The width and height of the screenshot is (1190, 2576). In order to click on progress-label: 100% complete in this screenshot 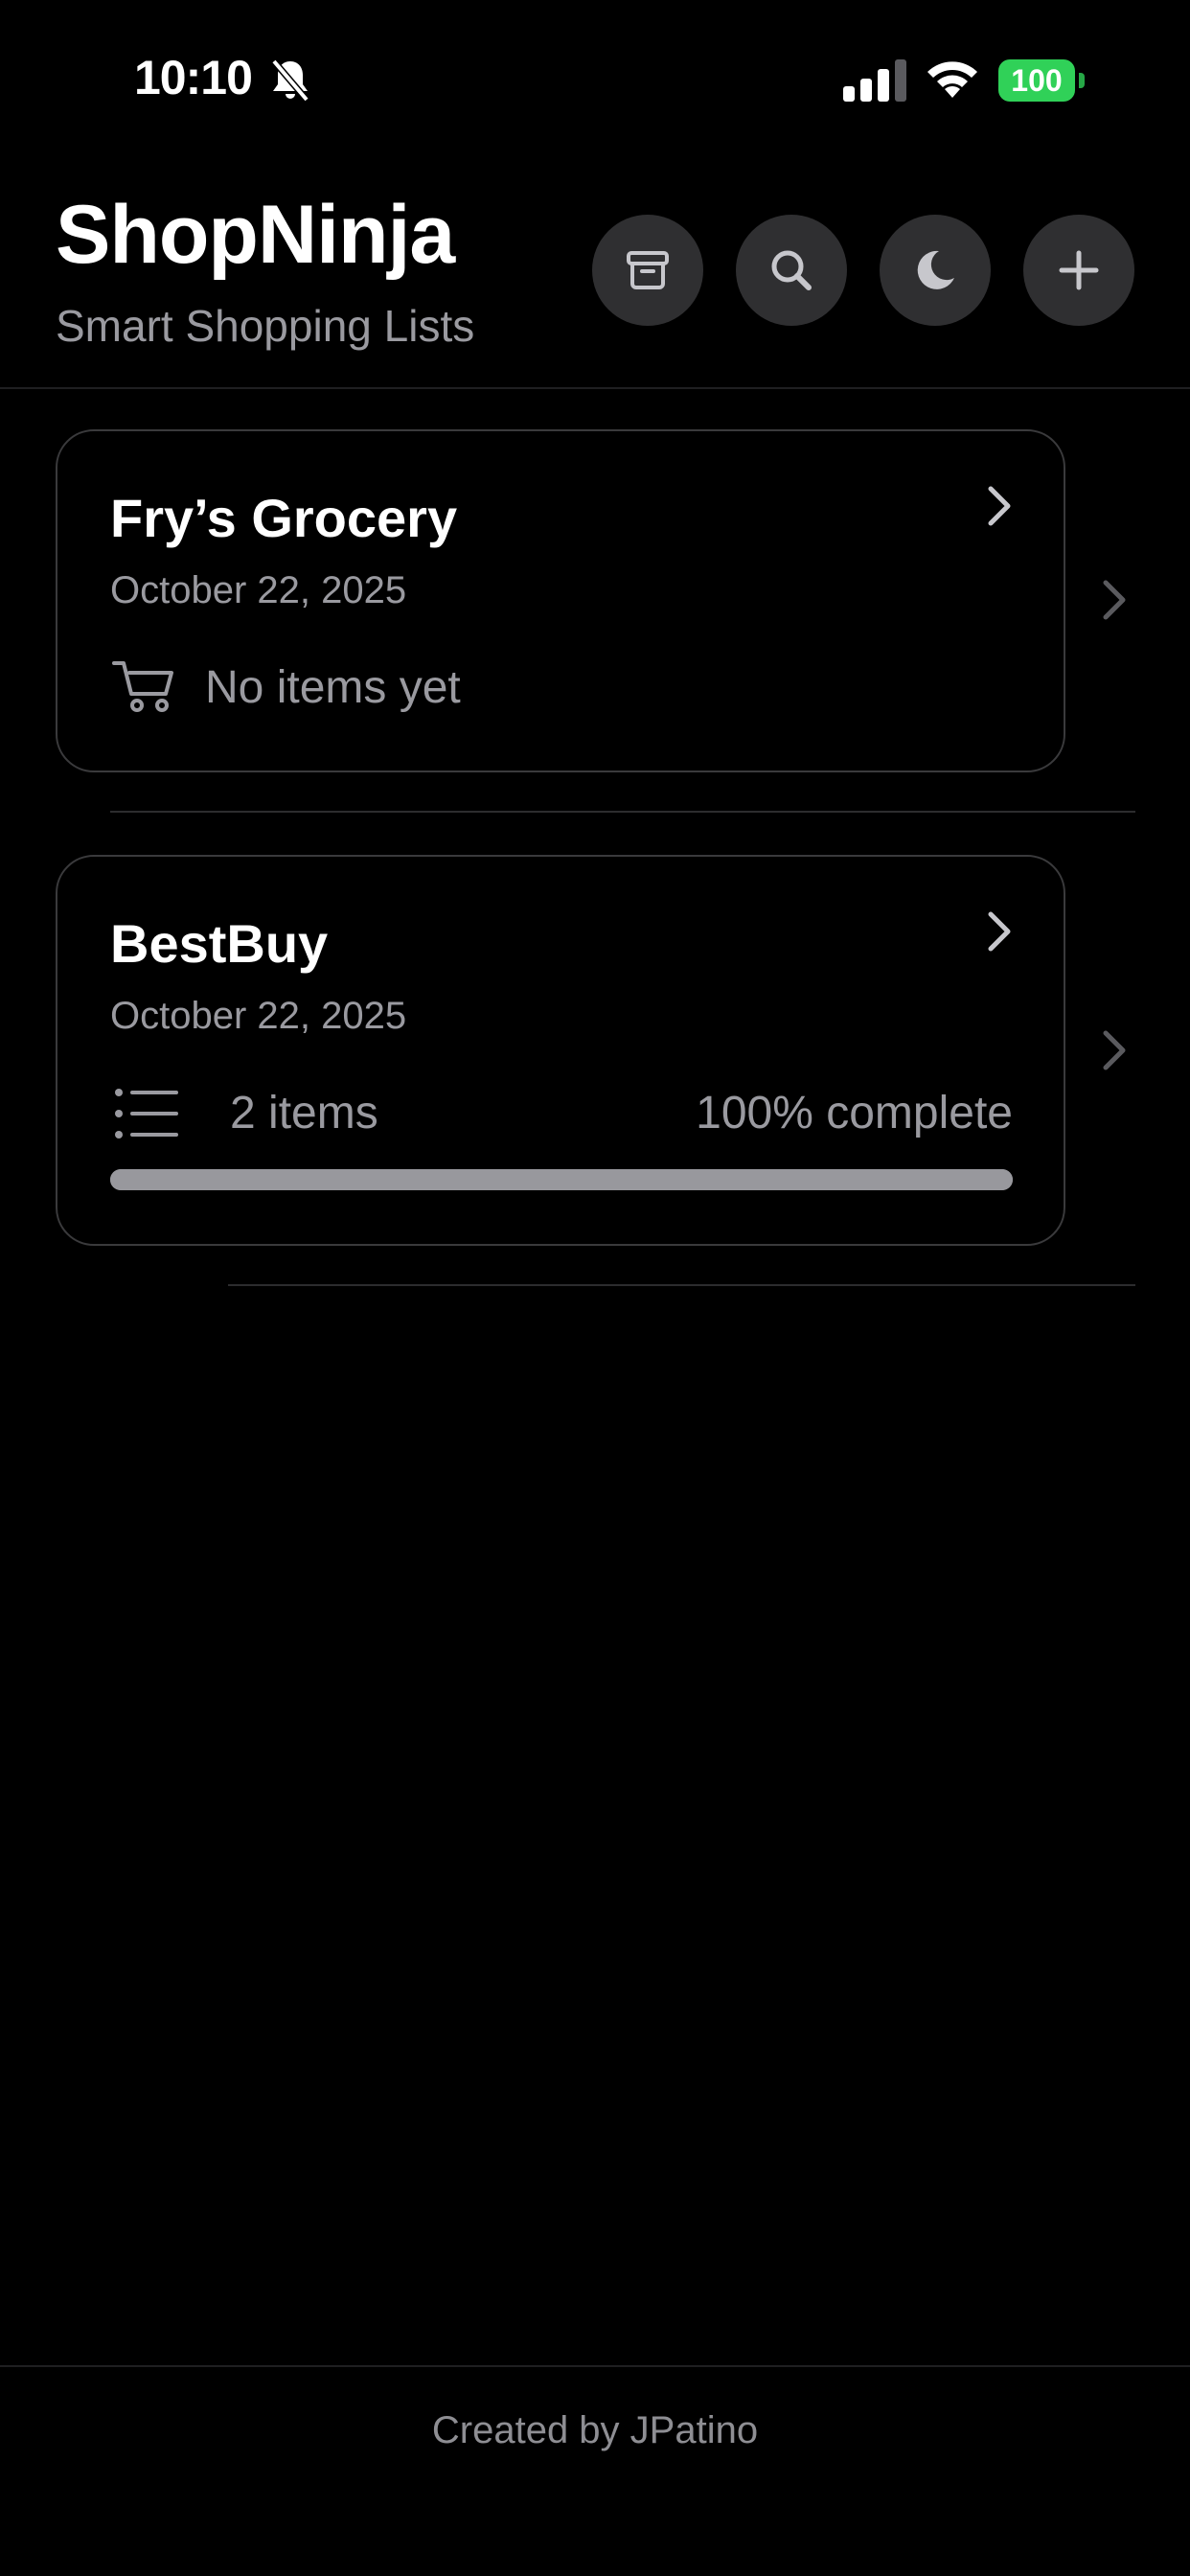, I will do `click(855, 1113)`.